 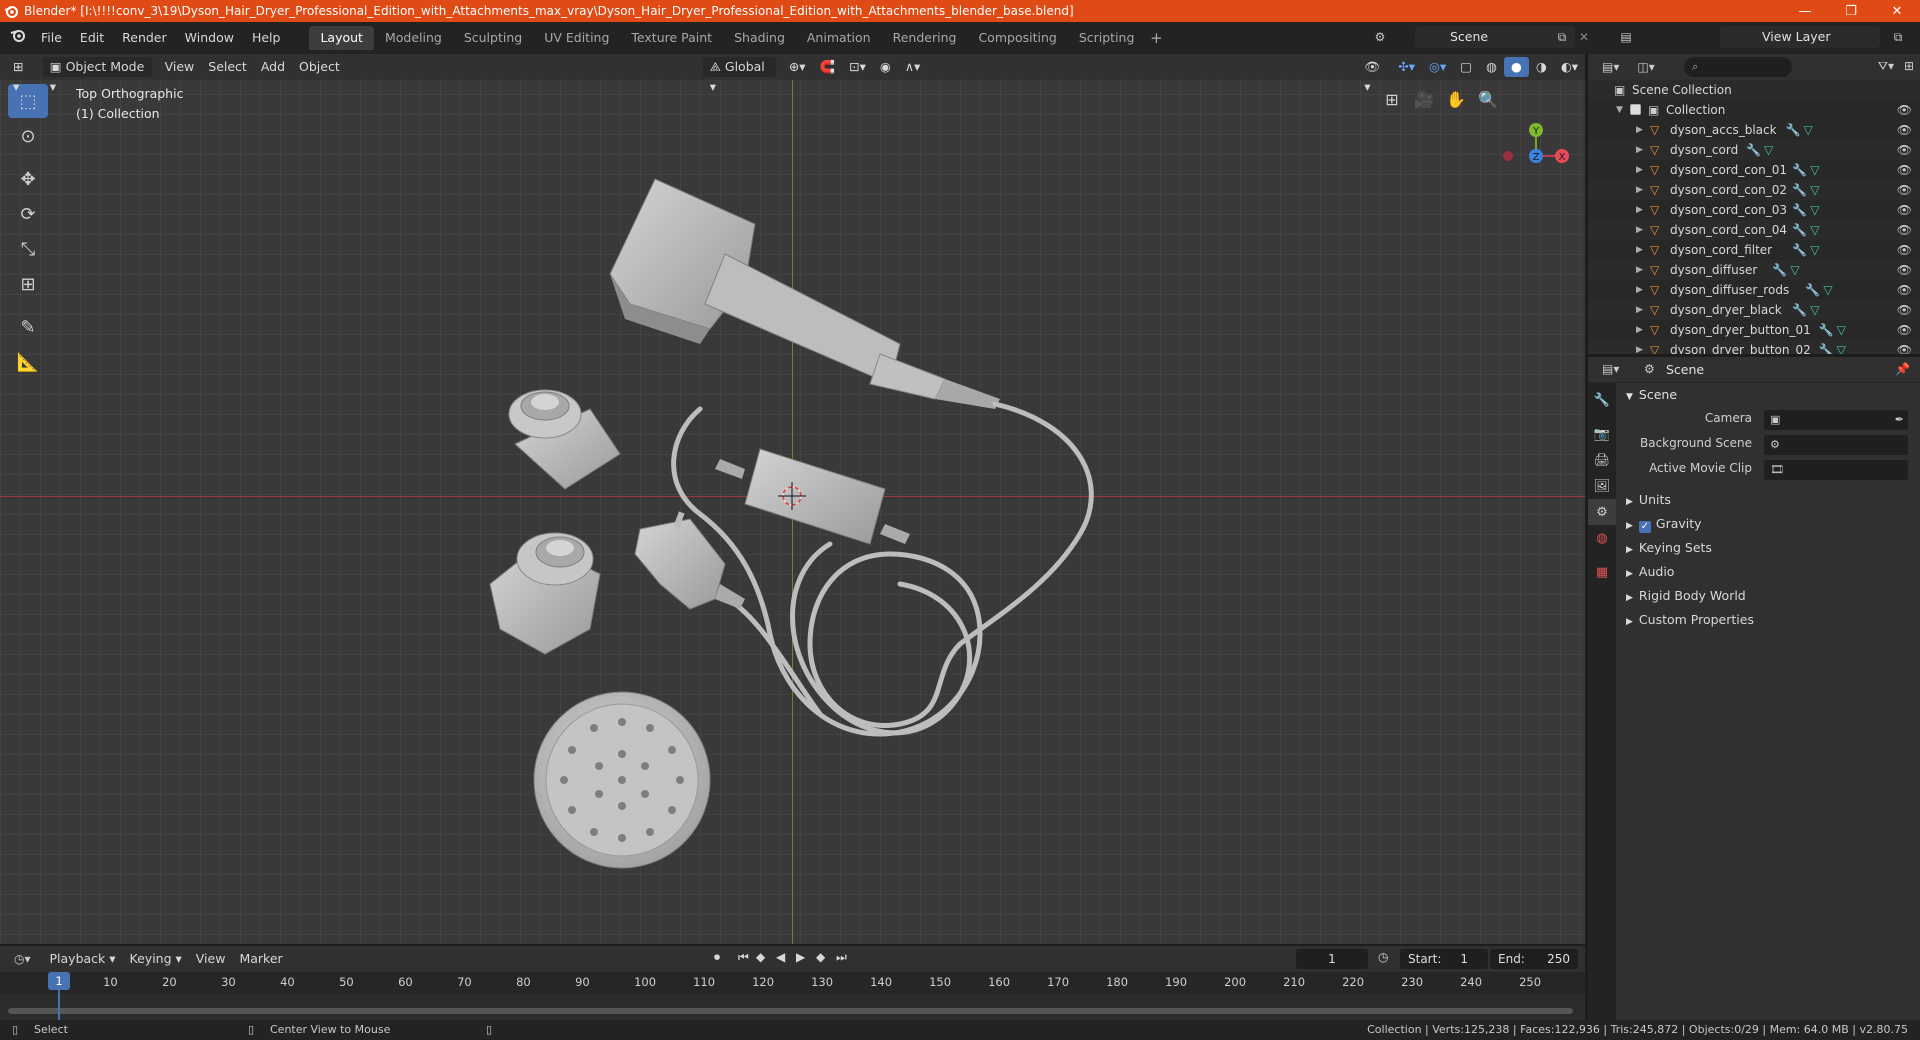 I want to click on measure-tool-icon: 📐, so click(x=28, y=362).